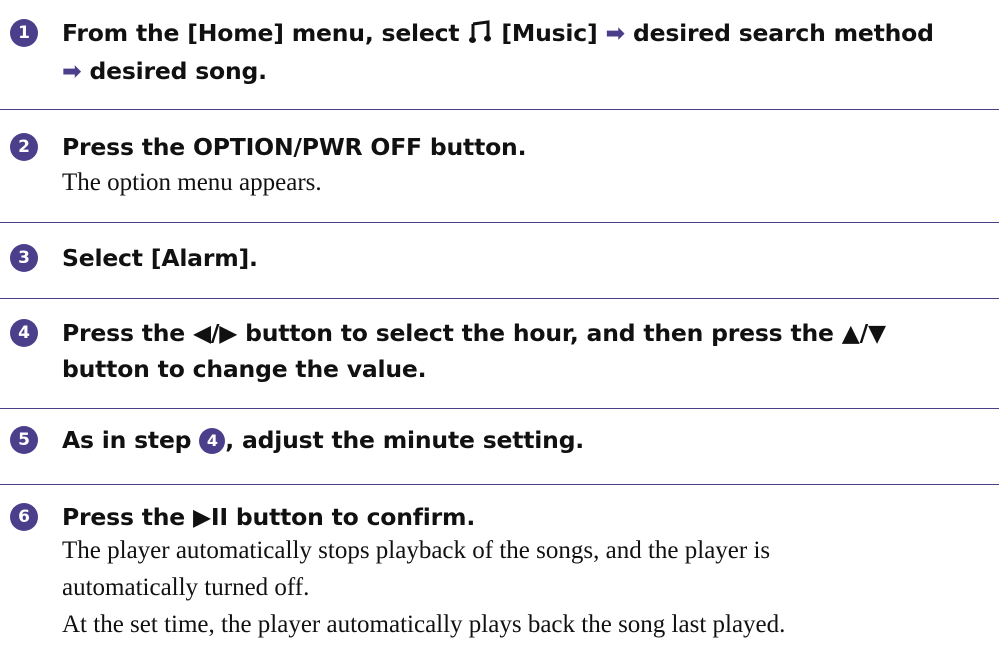 The image size is (999, 646). Describe the element at coordinates (160, 258) in the screenshot. I see `step-3-heading: Select [Alarm].` at that location.